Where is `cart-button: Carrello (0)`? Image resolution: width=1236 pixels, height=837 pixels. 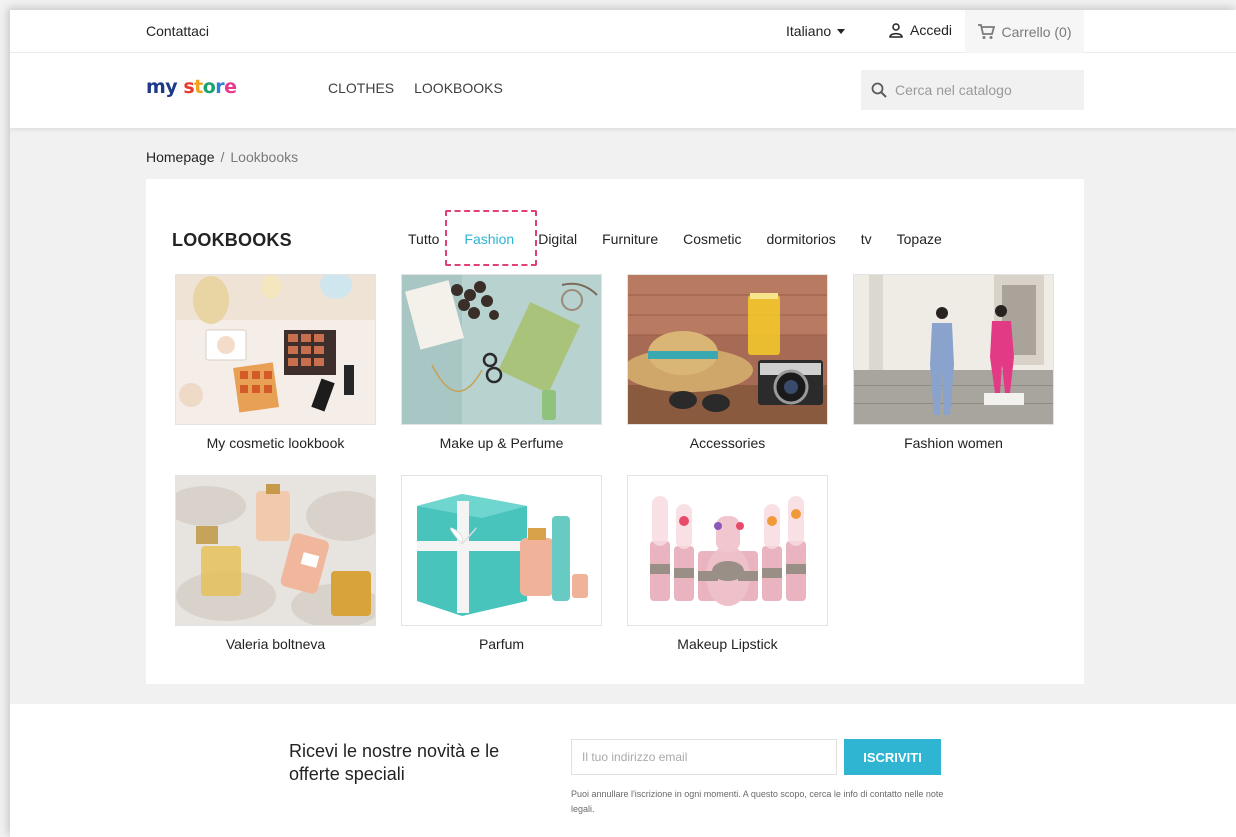 cart-button: Carrello (0) is located at coordinates (1024, 31).